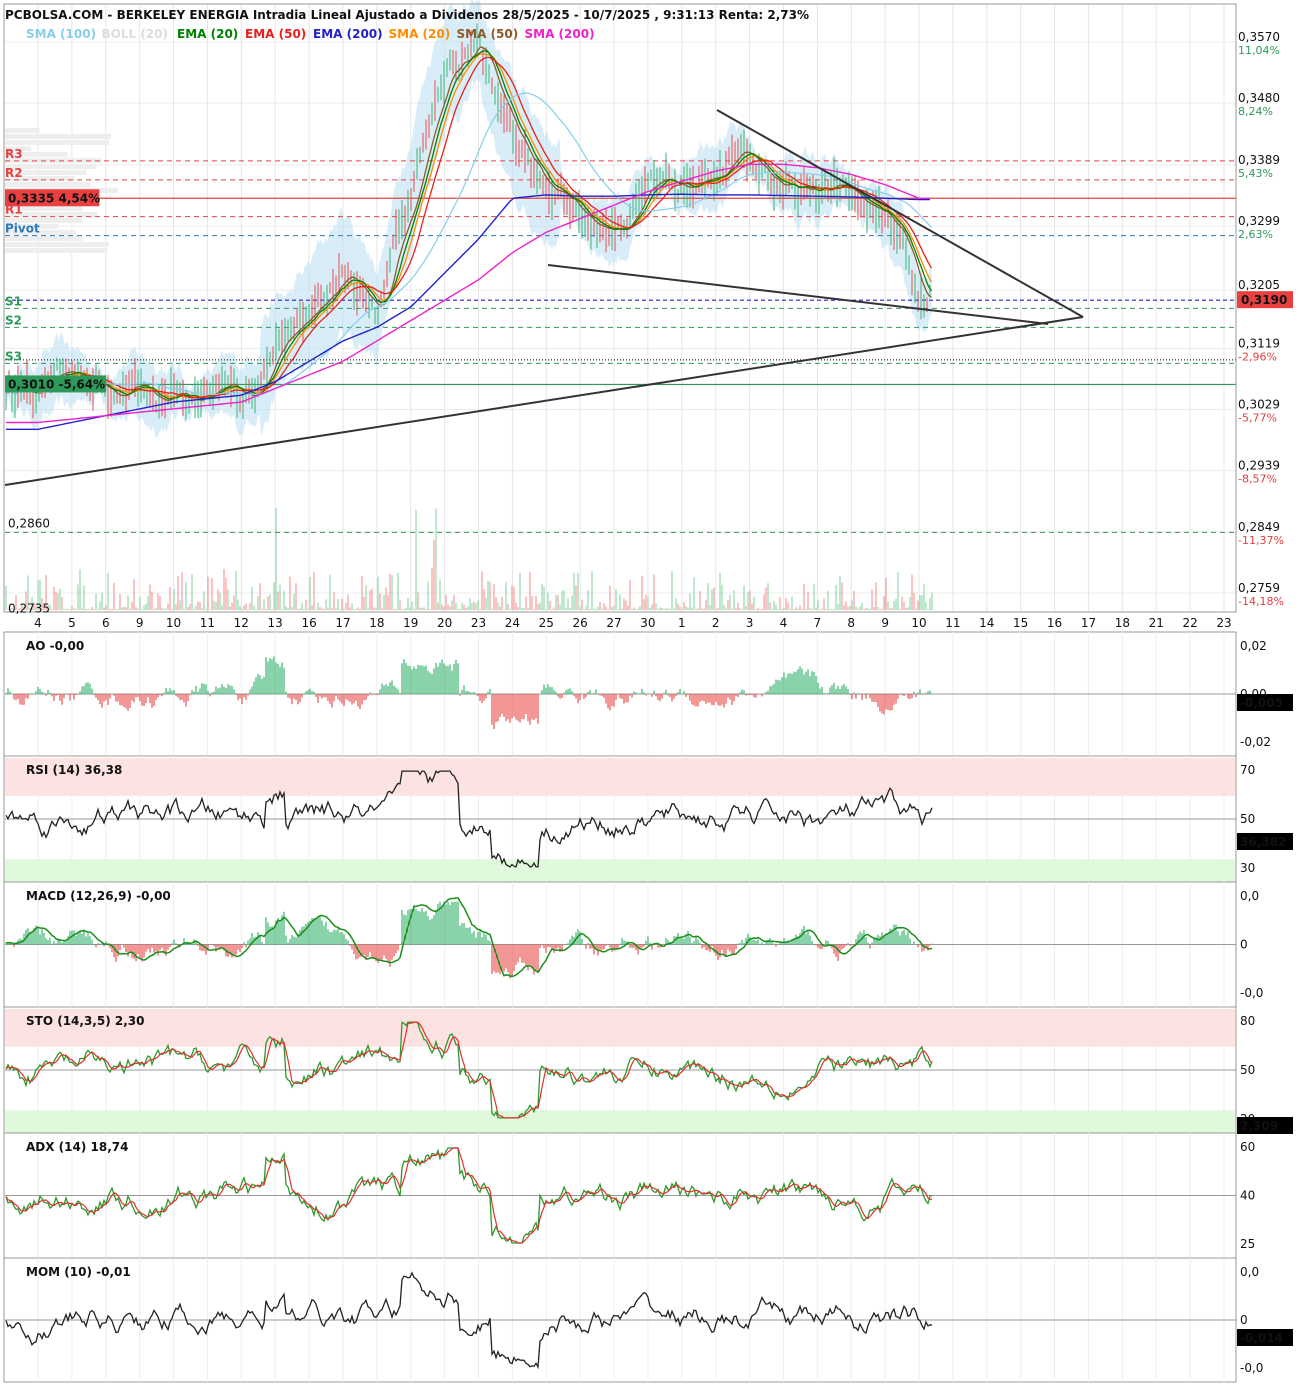 The image size is (1301, 1388). What do you see at coordinates (106, 623) in the screenshot?
I see `date-tick-label: 6` at bounding box center [106, 623].